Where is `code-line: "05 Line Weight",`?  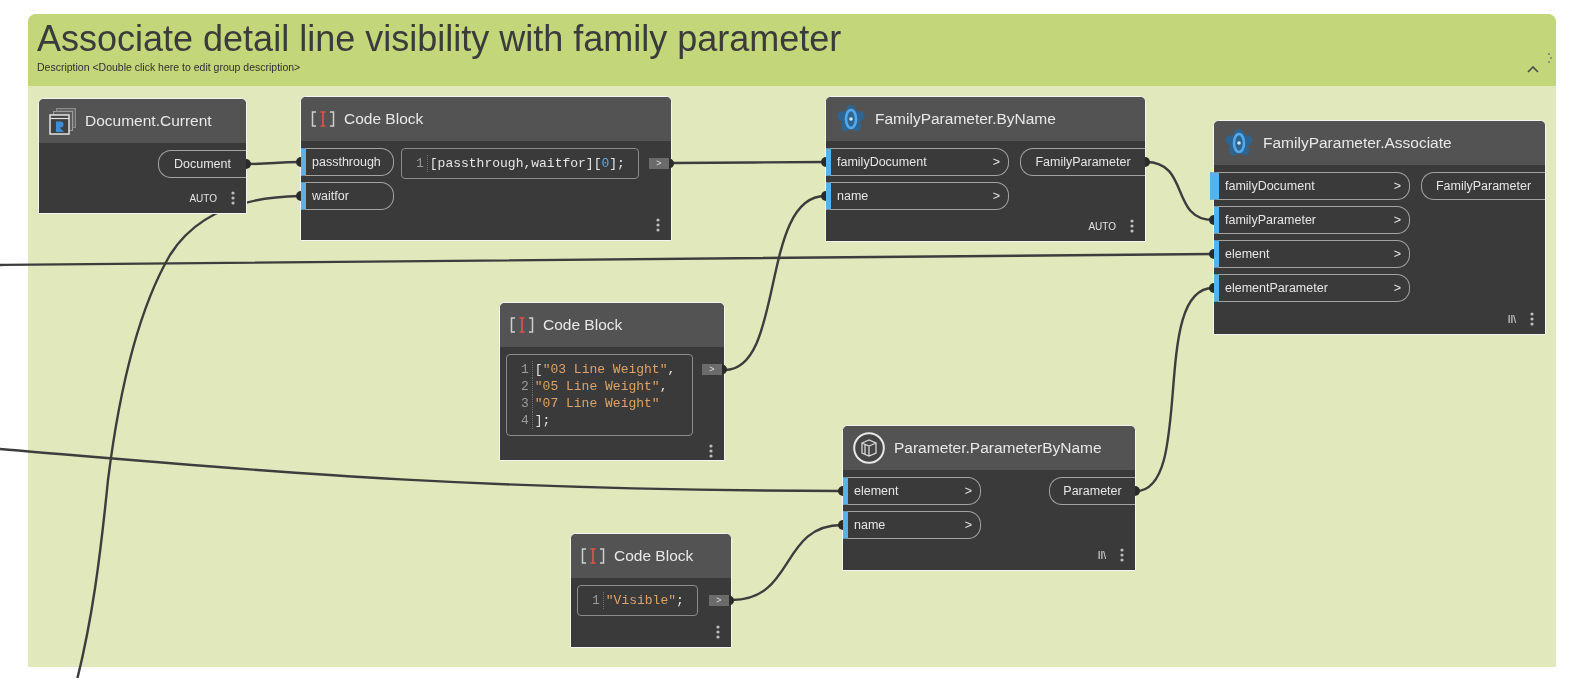 code-line: "05 Line Weight", is located at coordinates (601, 386).